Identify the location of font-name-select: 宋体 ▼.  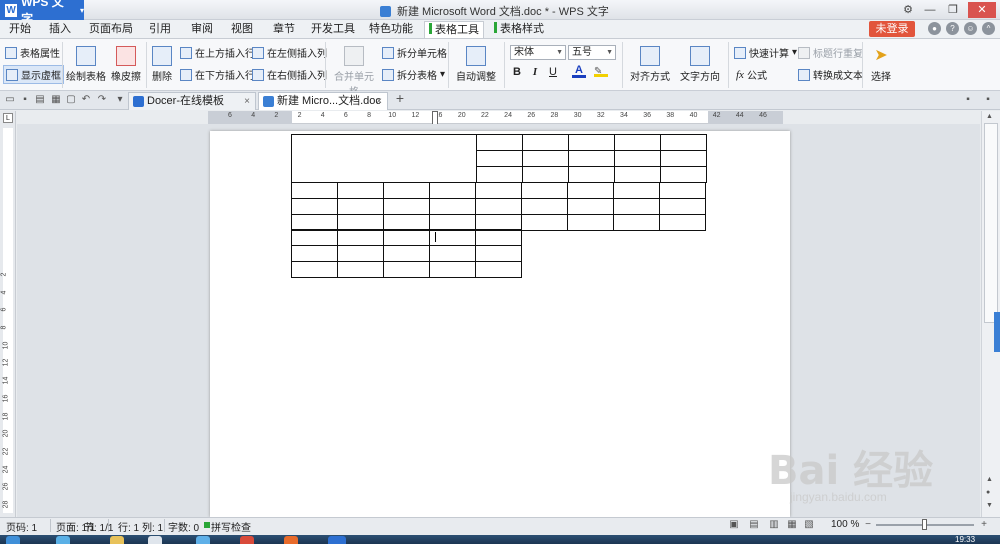
(538, 52).